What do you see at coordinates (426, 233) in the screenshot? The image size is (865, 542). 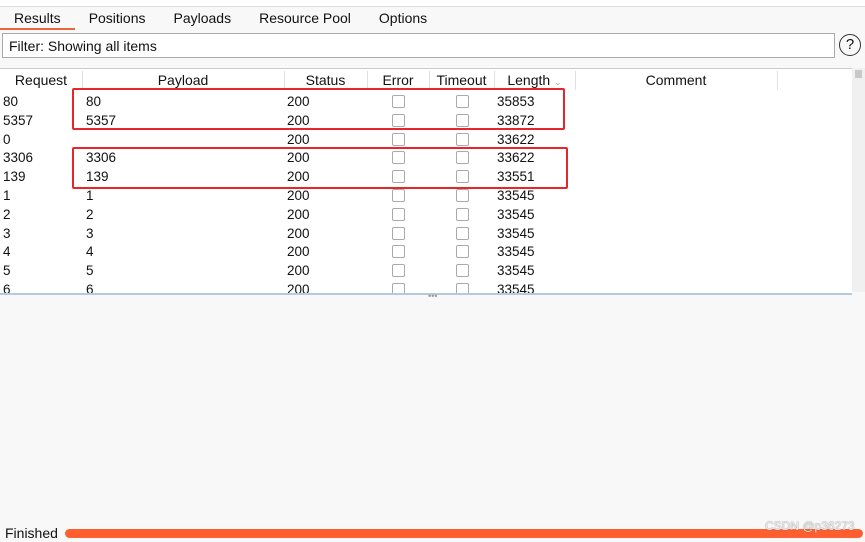 I see `table-row: 3 3 200 33545` at bounding box center [426, 233].